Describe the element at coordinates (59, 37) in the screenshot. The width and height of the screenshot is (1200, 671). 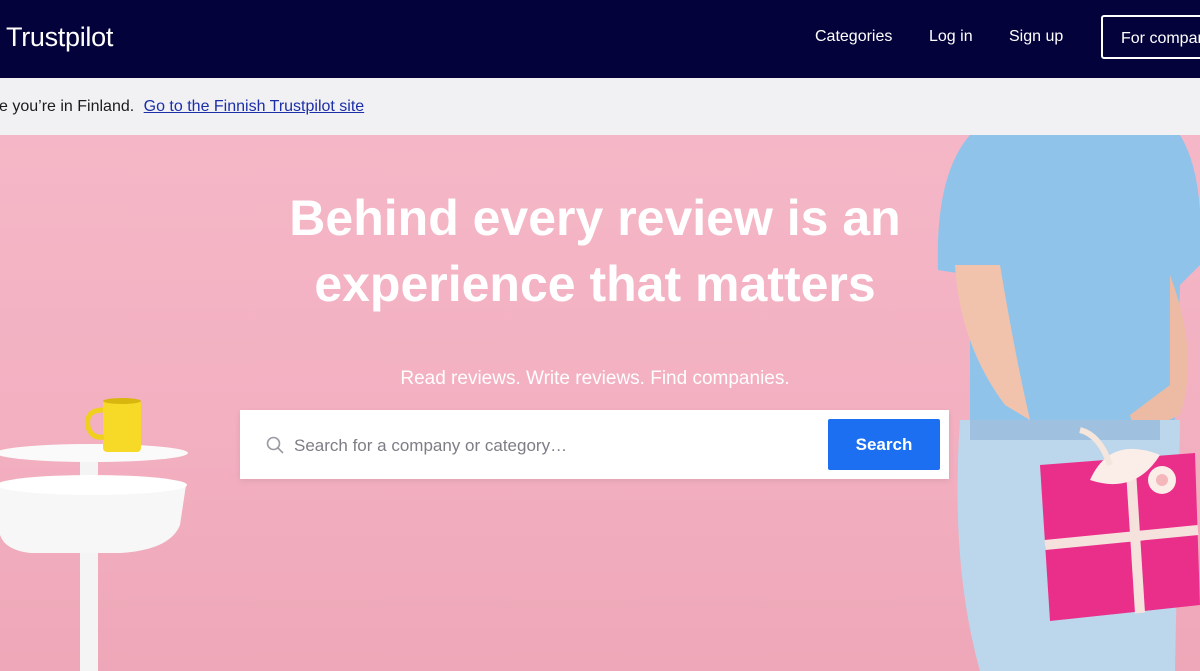
I see `trustpilot-logo: Trustpilot` at that location.